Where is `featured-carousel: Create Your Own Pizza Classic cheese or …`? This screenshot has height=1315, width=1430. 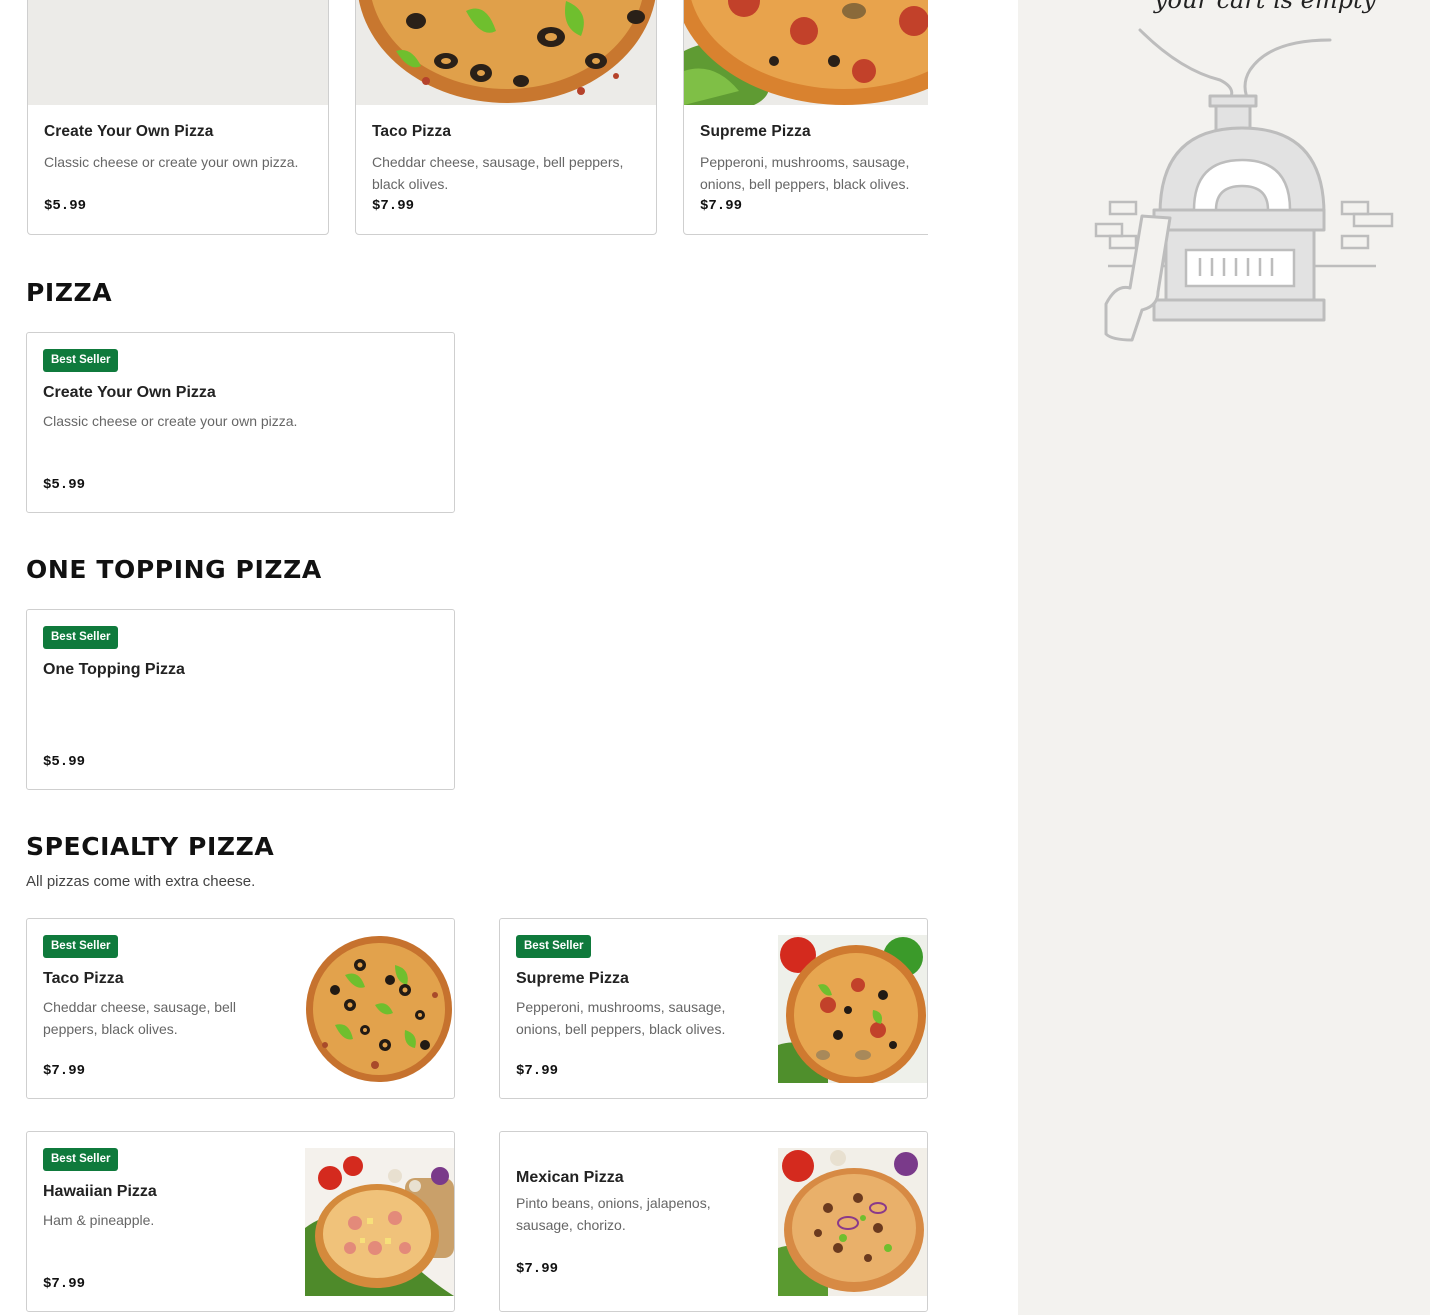
featured-carousel: Create Your Own Pizza Classic cheese or … is located at coordinates (464, 120).